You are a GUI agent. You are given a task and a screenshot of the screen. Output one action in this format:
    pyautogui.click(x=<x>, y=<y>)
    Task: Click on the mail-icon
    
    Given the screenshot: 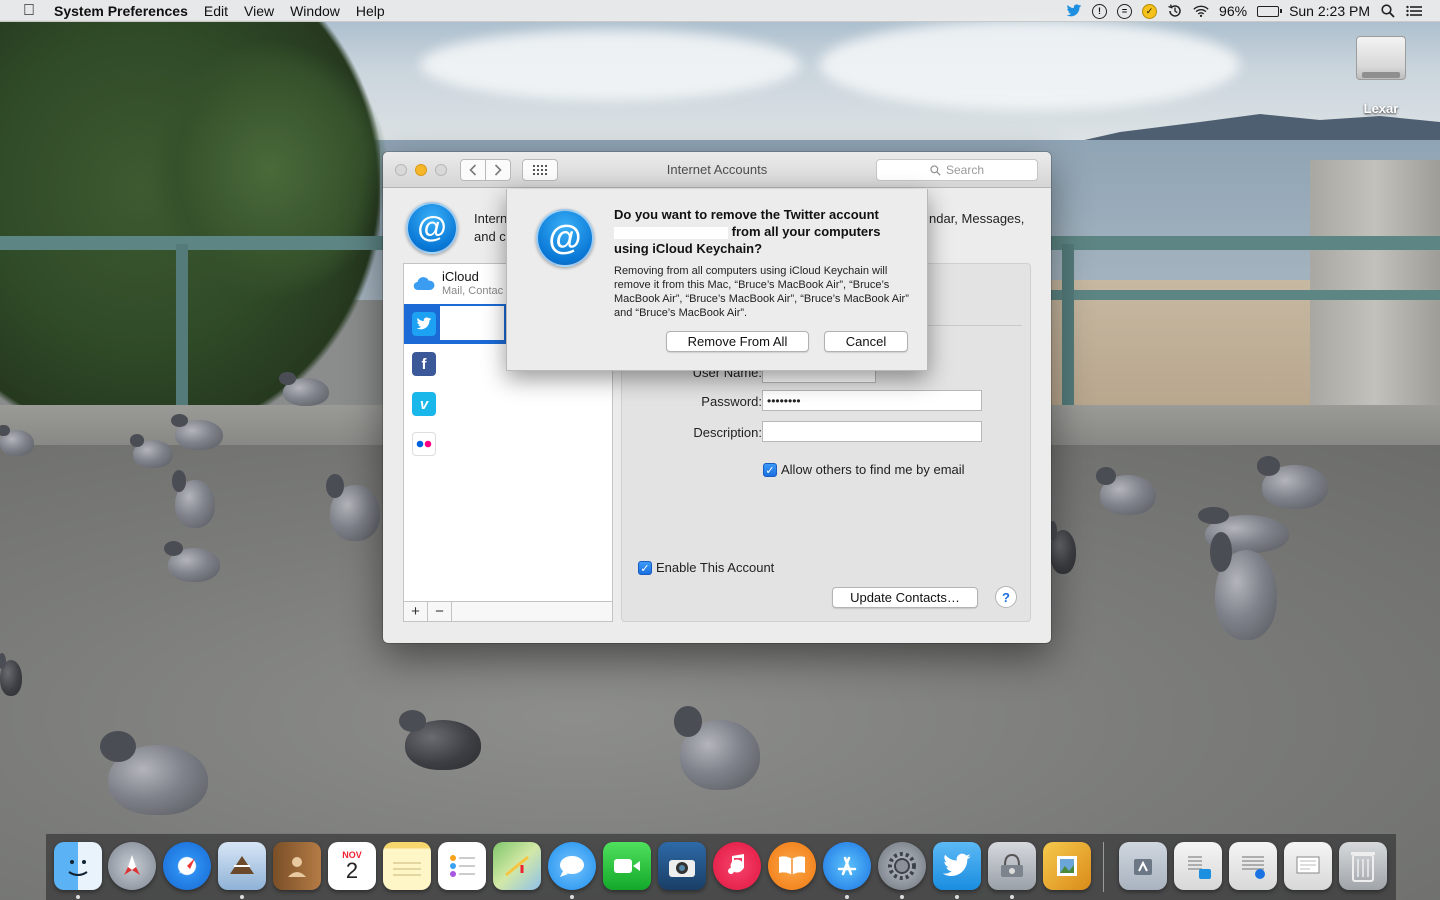 What is the action you would take?
    pyautogui.click(x=242, y=866)
    